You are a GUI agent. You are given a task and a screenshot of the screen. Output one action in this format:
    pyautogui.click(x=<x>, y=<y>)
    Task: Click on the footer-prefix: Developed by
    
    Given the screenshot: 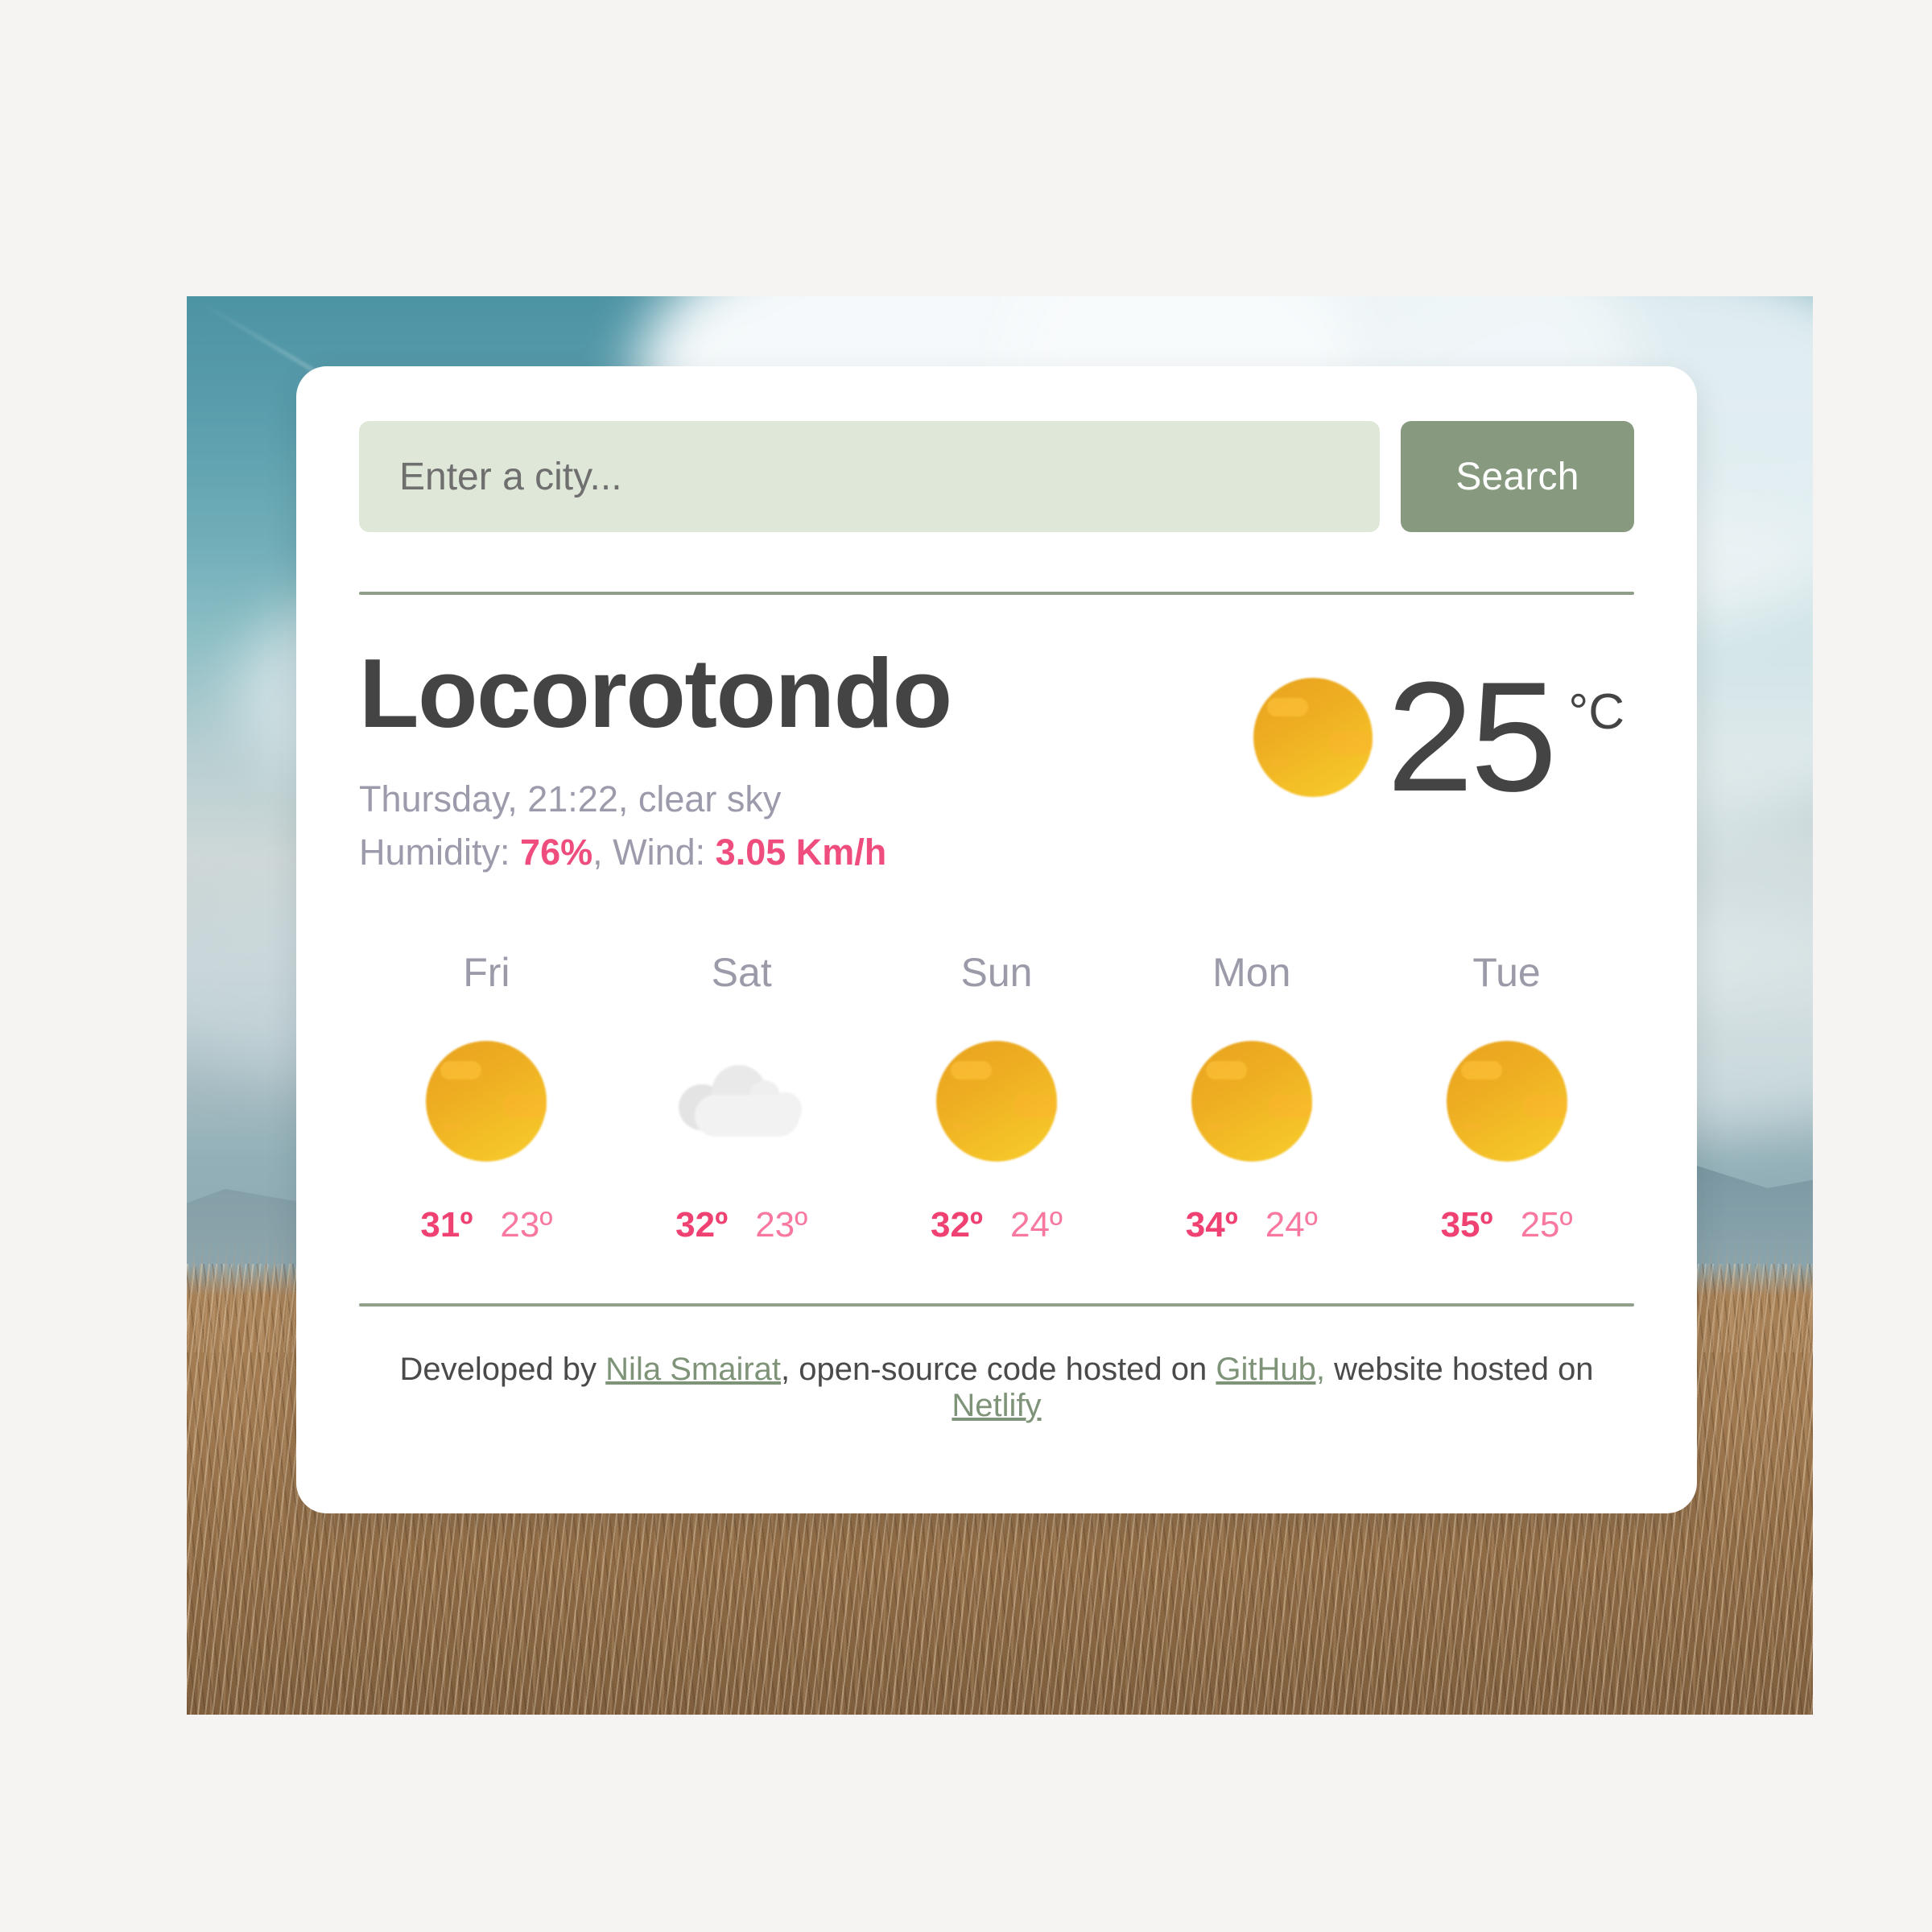 What is the action you would take?
    pyautogui.click(x=503, y=1369)
    